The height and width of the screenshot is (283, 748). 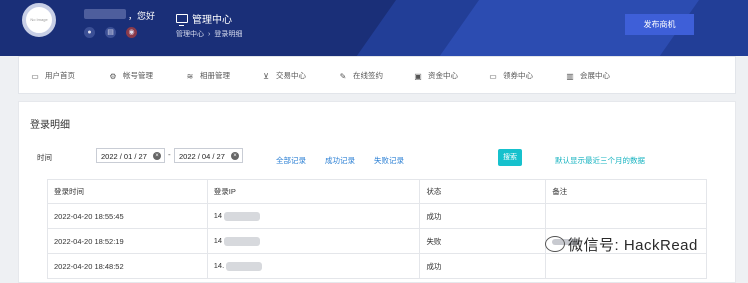 What do you see at coordinates (113, 76) in the screenshot?
I see `gear-icon: ⚙` at bounding box center [113, 76].